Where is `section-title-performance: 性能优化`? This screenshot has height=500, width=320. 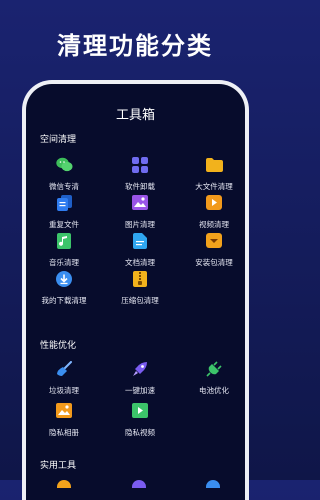
section-title-performance: 性能优化 is located at coordinates (58, 346).